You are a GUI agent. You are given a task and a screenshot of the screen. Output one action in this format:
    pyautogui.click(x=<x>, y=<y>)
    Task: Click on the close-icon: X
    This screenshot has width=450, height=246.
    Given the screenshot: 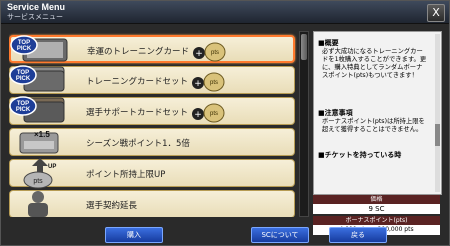 What is the action you would take?
    pyautogui.click(x=436, y=12)
    